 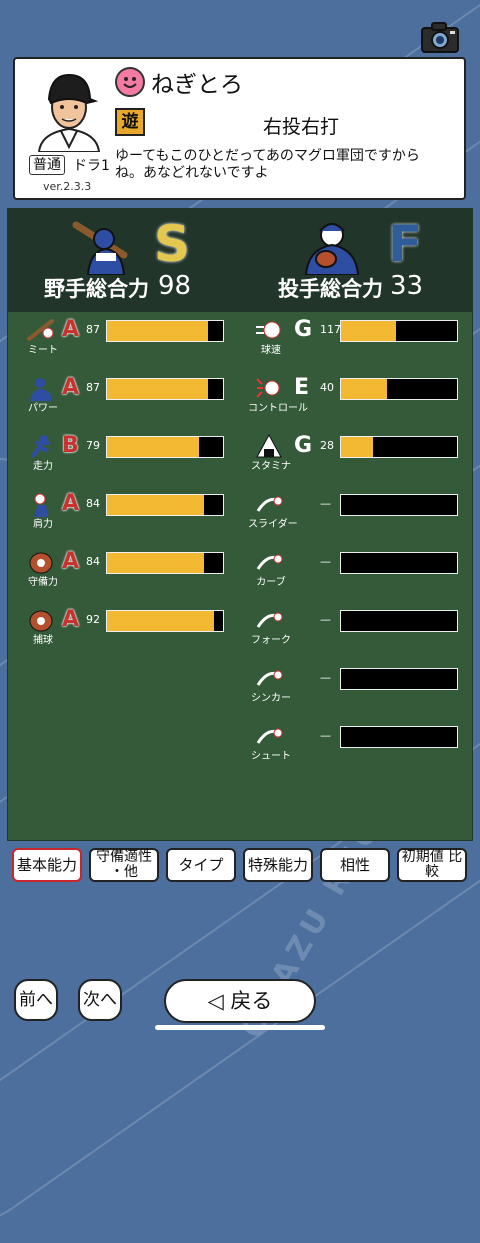 I want to click on pitching-stat-label: スタミナ, so click(x=271, y=466).